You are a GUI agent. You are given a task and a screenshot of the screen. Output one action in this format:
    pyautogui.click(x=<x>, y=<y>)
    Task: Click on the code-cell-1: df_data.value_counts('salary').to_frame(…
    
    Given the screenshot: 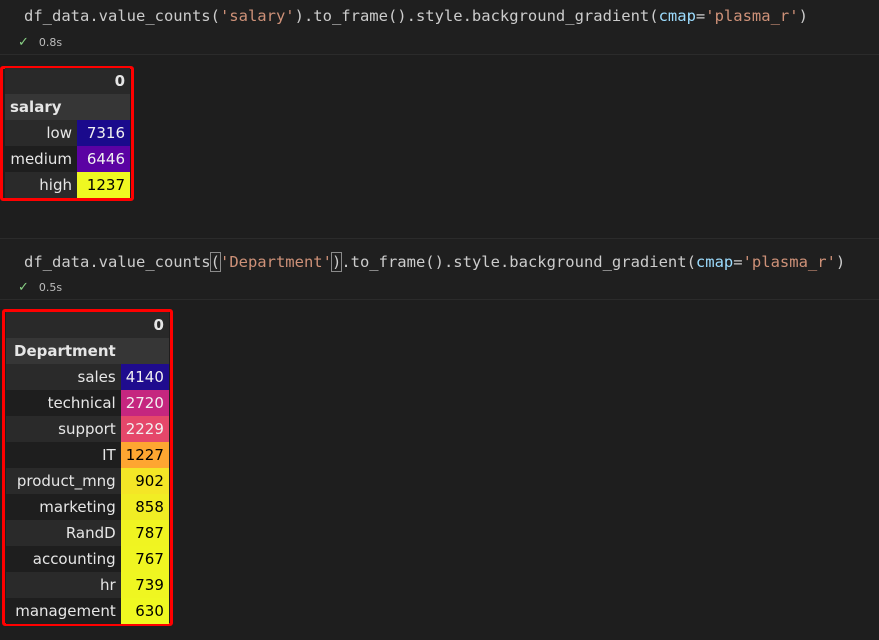 What is the action you would take?
    pyautogui.click(x=439, y=27)
    